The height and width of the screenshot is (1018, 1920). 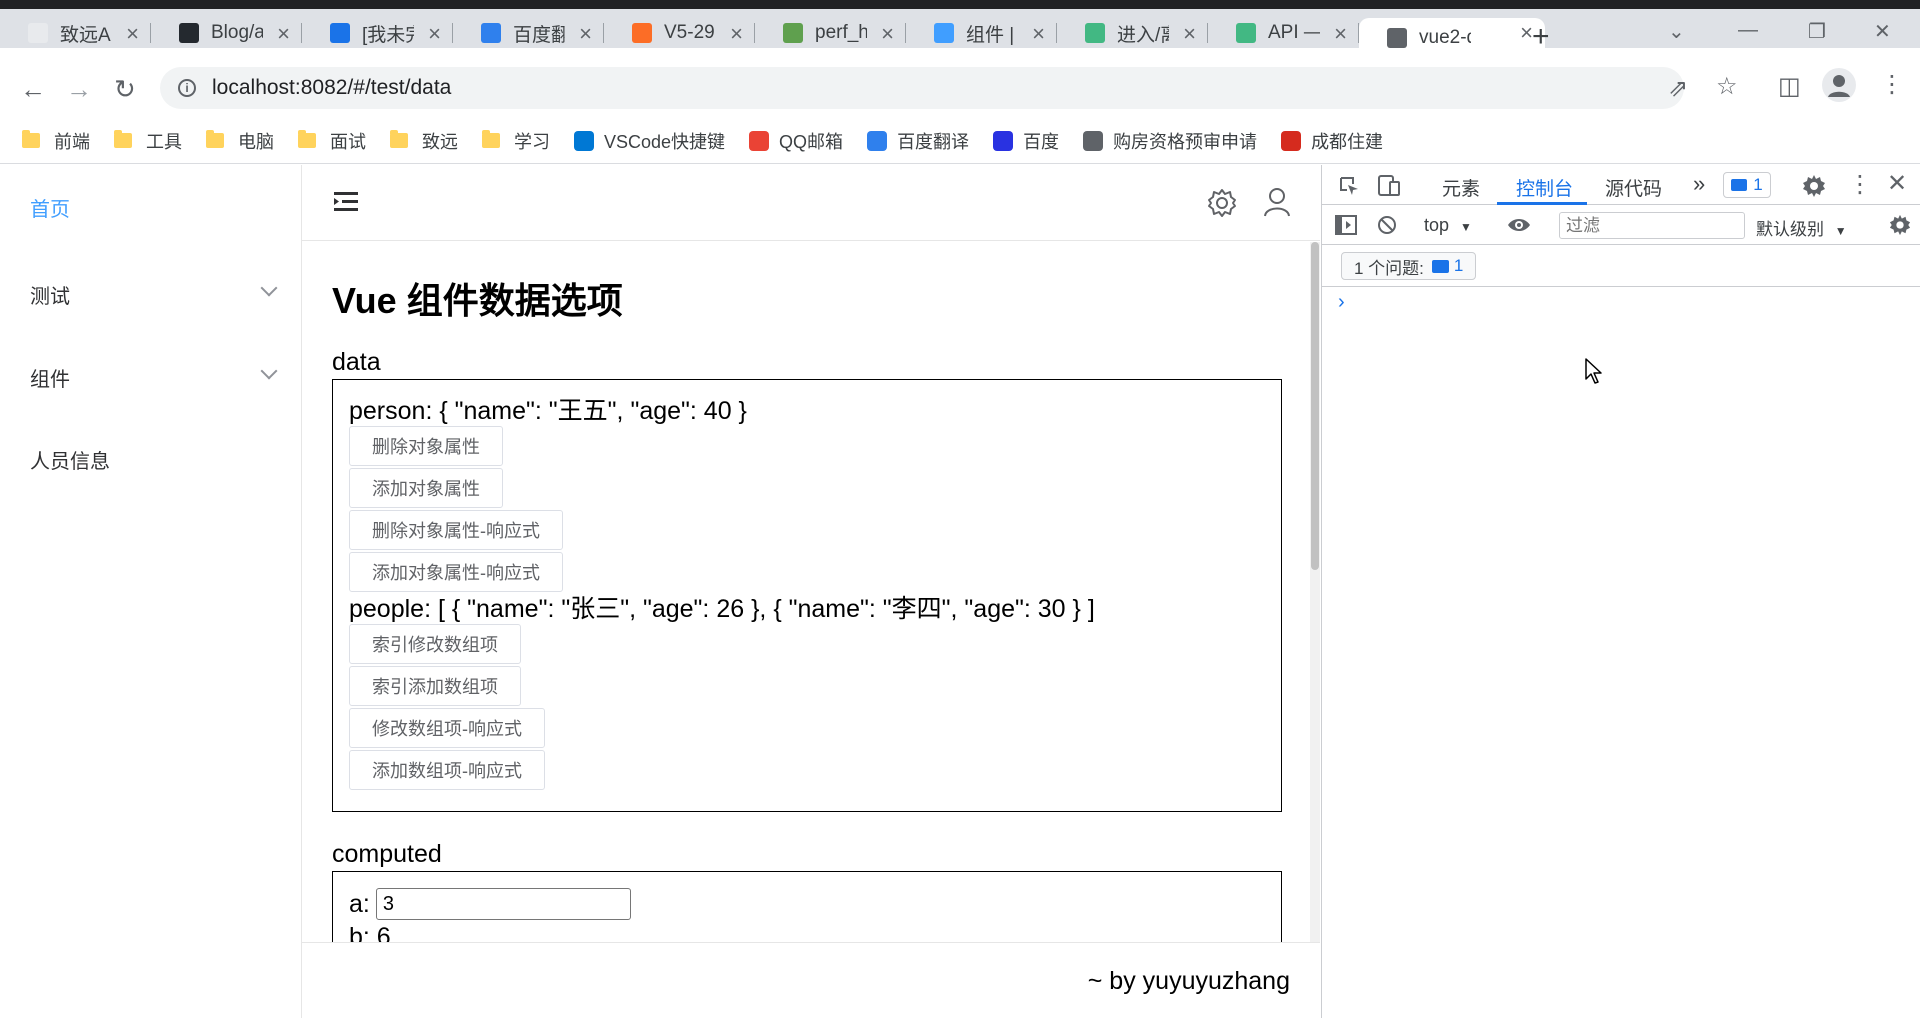 What do you see at coordinates (1448, 225) in the screenshot?
I see `context-selector: top ▼` at bounding box center [1448, 225].